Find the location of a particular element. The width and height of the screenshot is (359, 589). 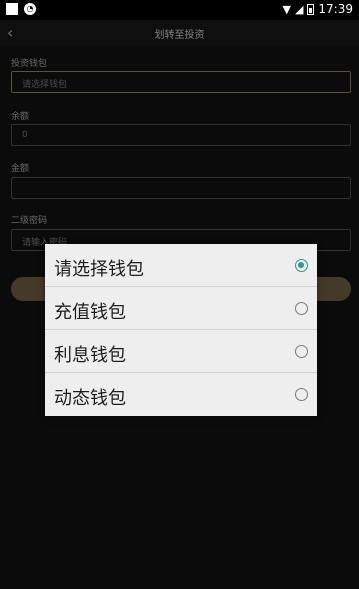

wallet-option-label: 充值钱包 is located at coordinates (90, 312).